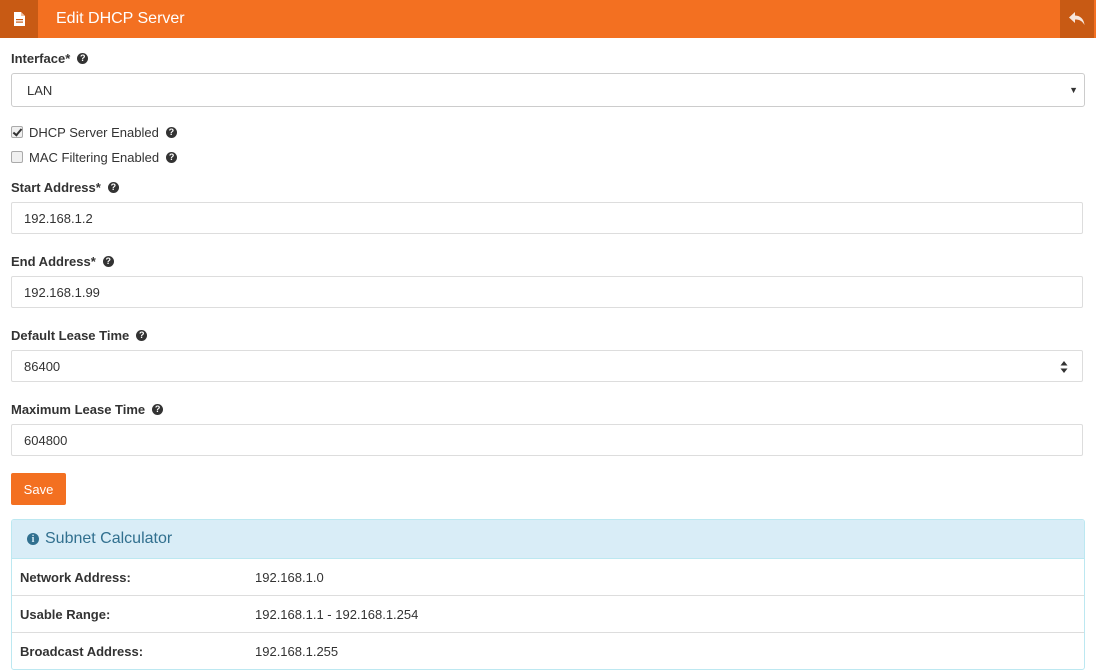 The width and height of the screenshot is (1096, 670). Describe the element at coordinates (547, 366) in the screenshot. I see `default-lease-input: 86400` at that location.